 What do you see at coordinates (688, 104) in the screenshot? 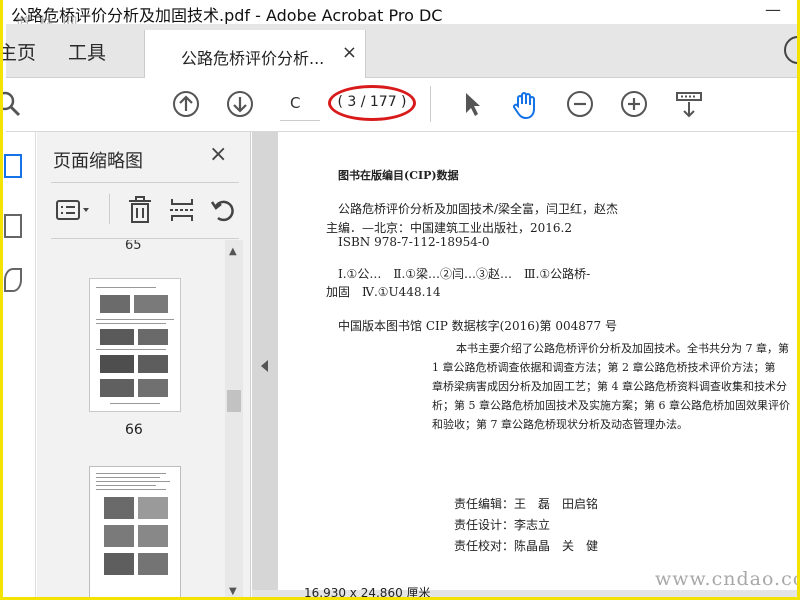
I see `scroll-mode-icon` at bounding box center [688, 104].